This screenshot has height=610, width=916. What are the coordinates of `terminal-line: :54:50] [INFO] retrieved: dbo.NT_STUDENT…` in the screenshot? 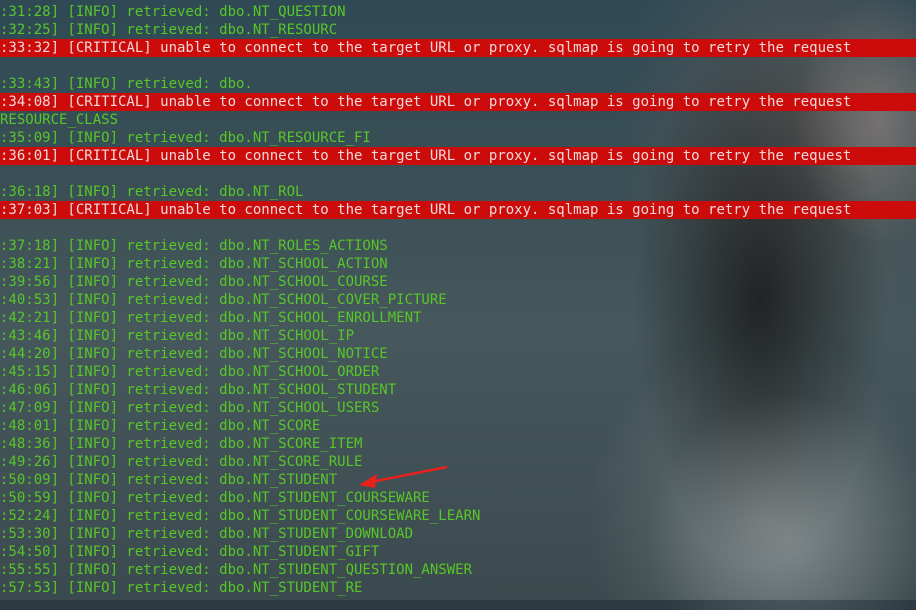 It's located at (190, 552).